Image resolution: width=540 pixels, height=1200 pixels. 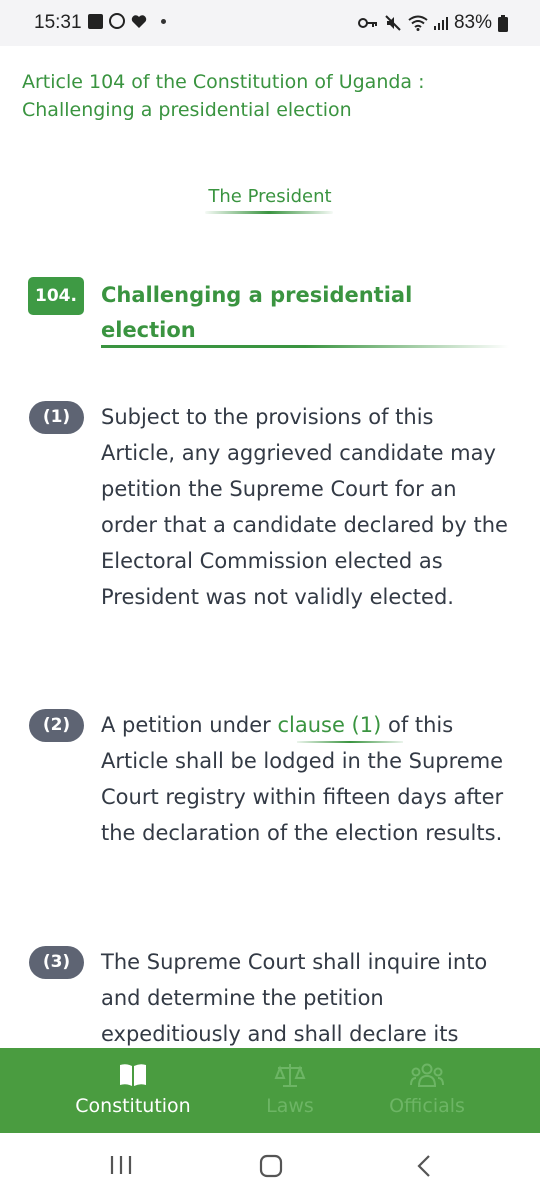 I want to click on recent-apps-icon, so click(x=121, y=1165).